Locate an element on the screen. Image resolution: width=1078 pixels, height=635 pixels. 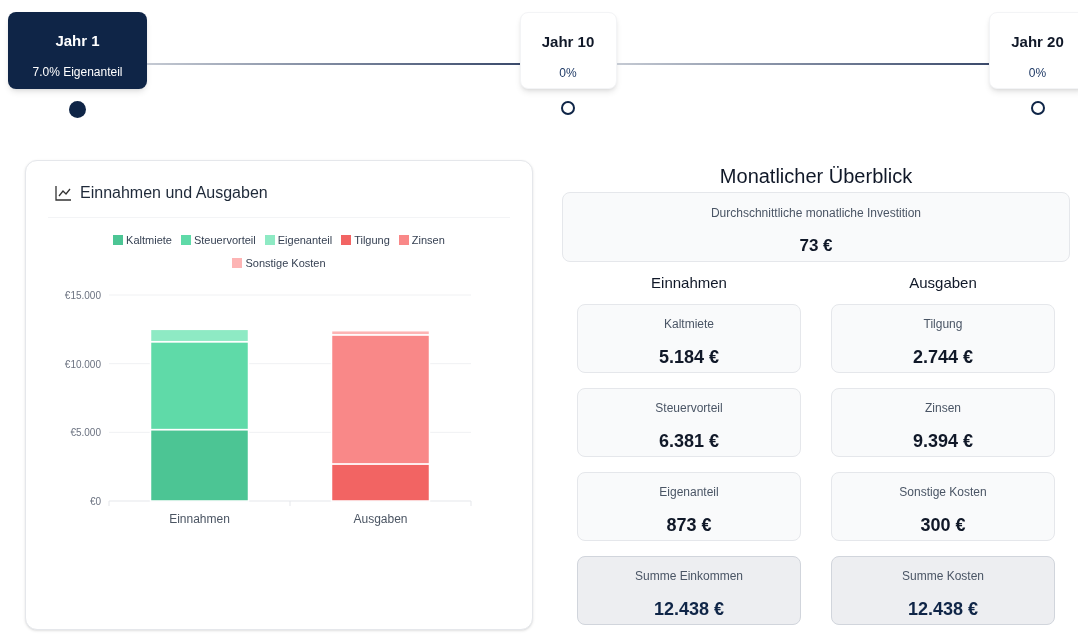
year-subtitle: 7.0% Eigenanteil is located at coordinates (77, 72).